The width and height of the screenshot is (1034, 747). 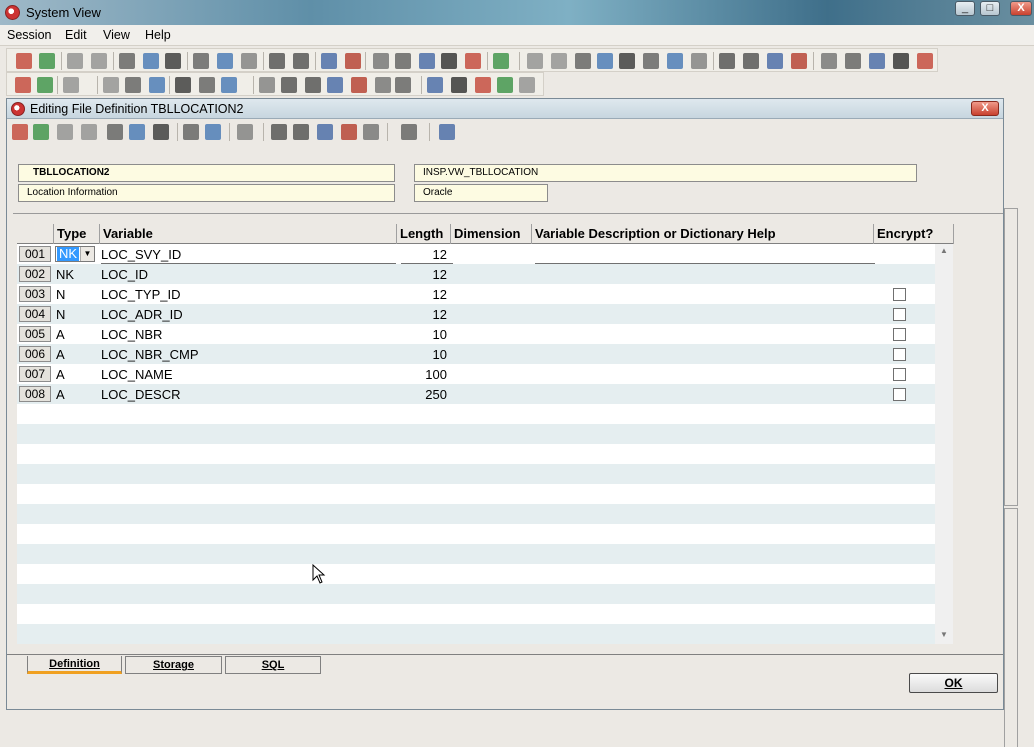 I want to click on row-number: 001, so click(x=35, y=254).